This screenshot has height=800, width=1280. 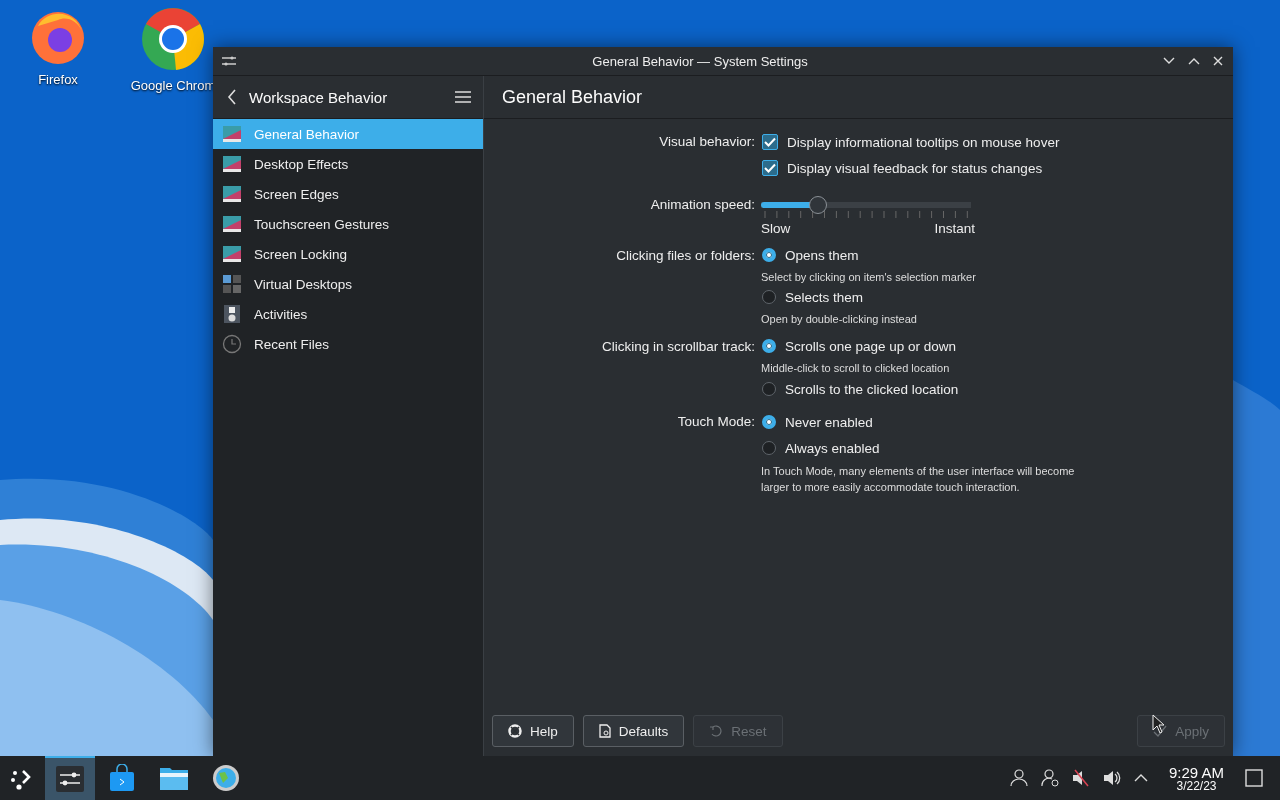 I want to click on setting-label: Touch Mode:, so click(x=715, y=422).